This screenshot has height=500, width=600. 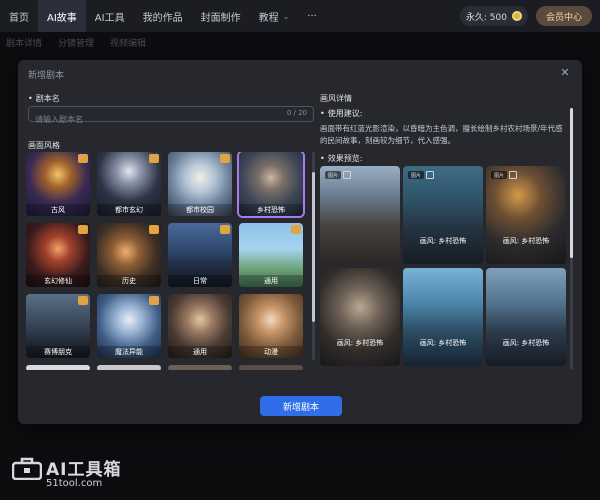 What do you see at coordinates (129, 281) in the screenshot?
I see `style-tile-label: 历史` at bounding box center [129, 281].